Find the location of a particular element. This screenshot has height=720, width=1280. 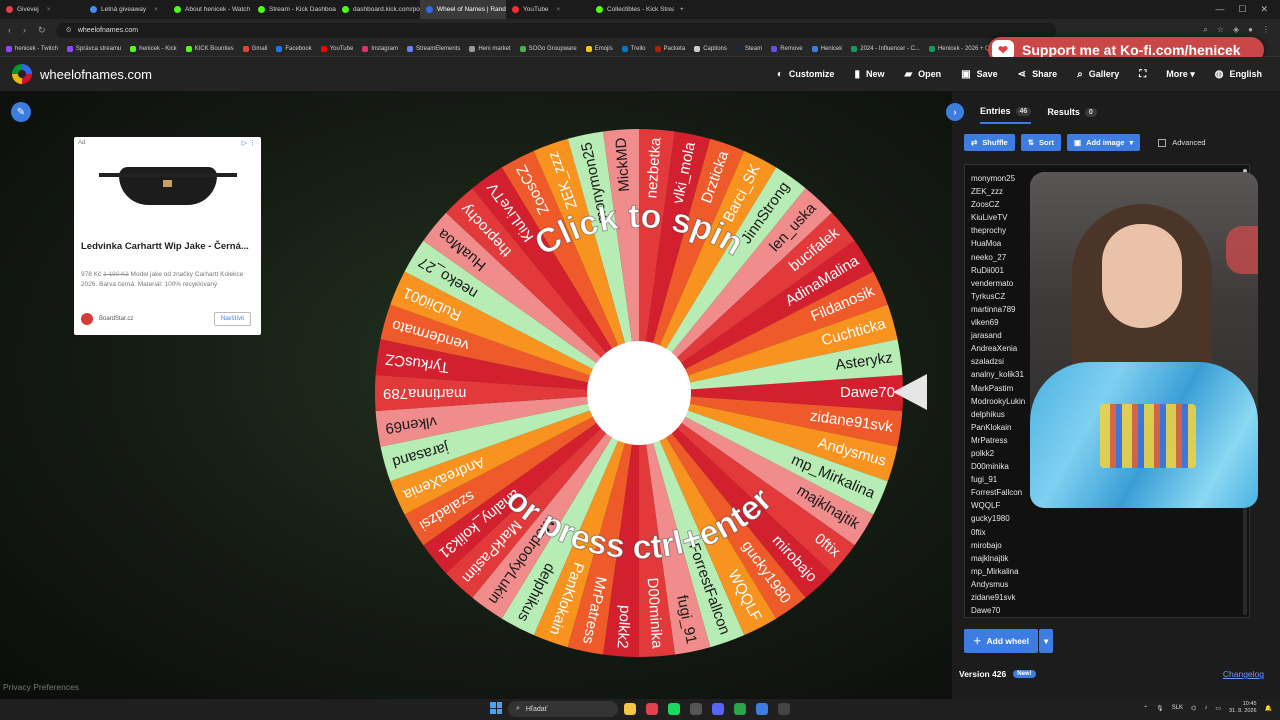

notifications-icon: 🔔 is located at coordinates (1268, 708).